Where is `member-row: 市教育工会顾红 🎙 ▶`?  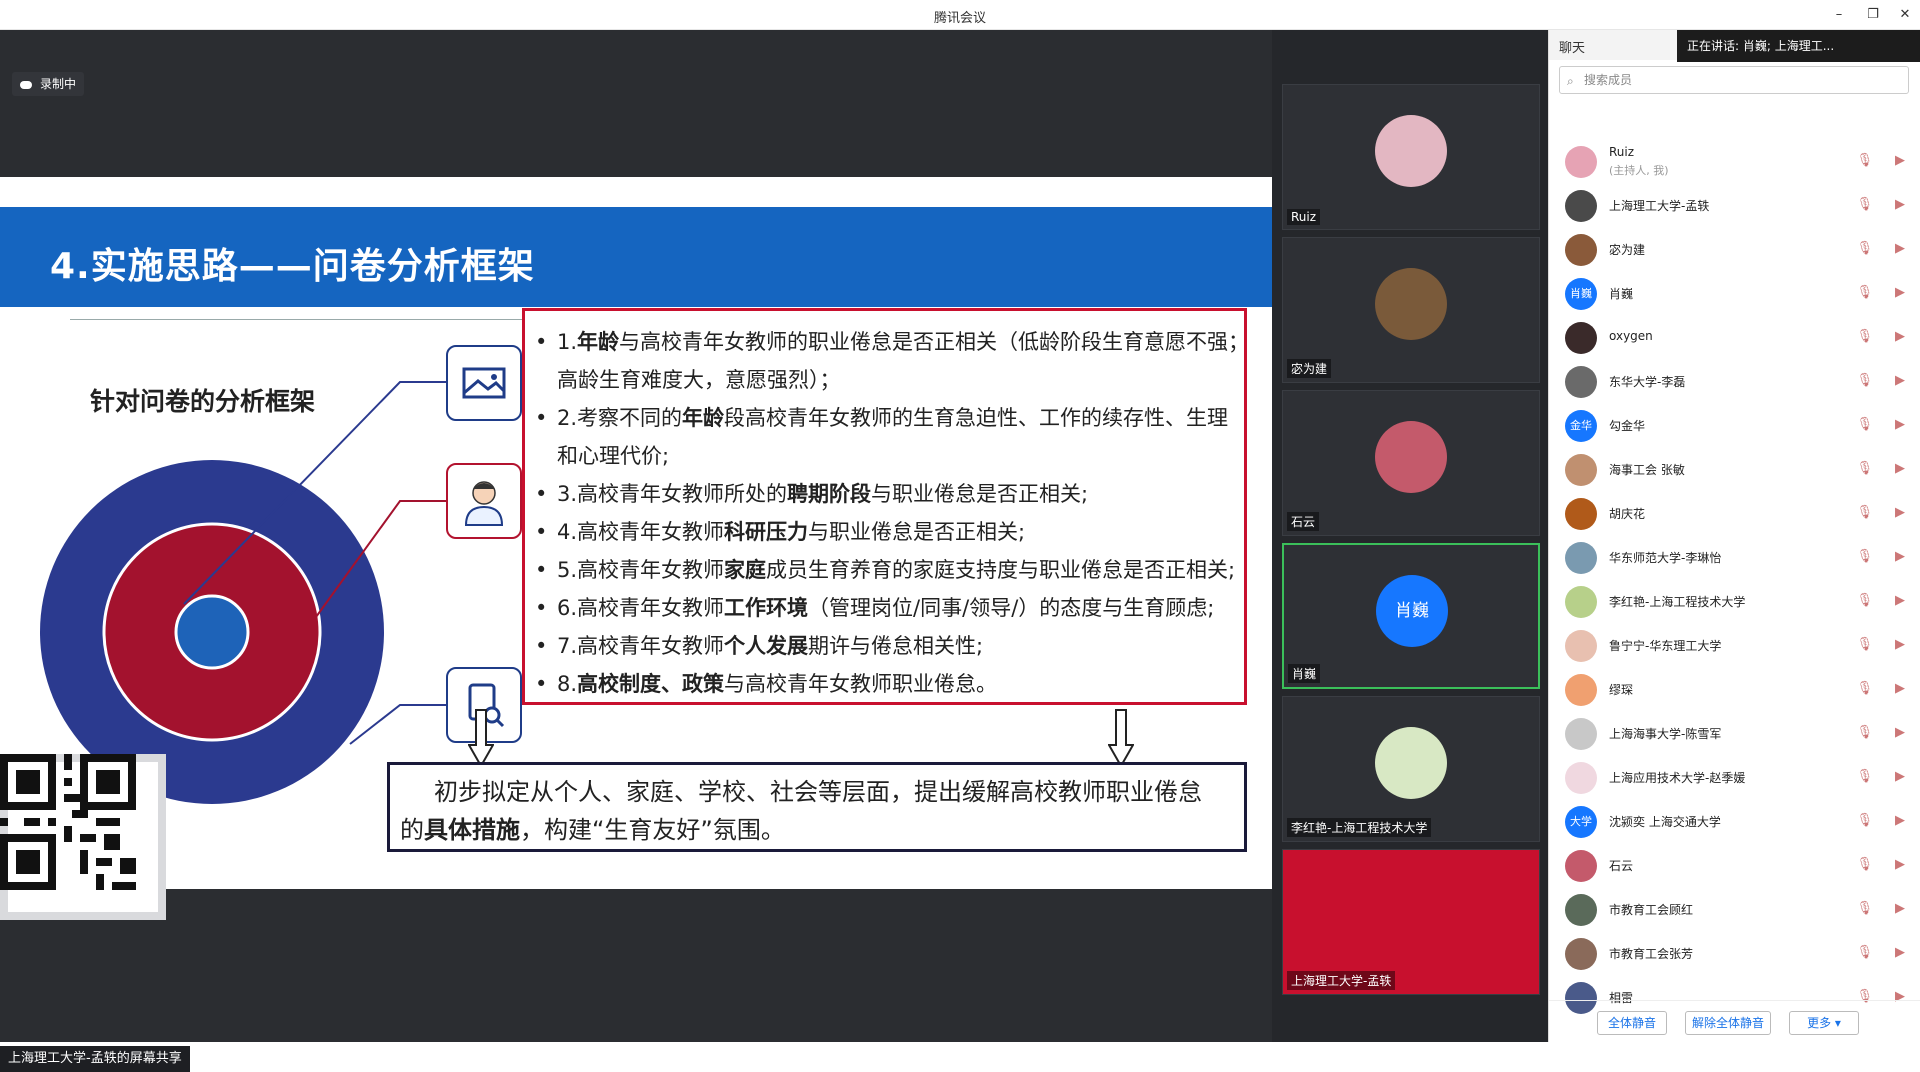 member-row: 市教育工会顾红 🎙 ▶ is located at coordinates (1734, 910).